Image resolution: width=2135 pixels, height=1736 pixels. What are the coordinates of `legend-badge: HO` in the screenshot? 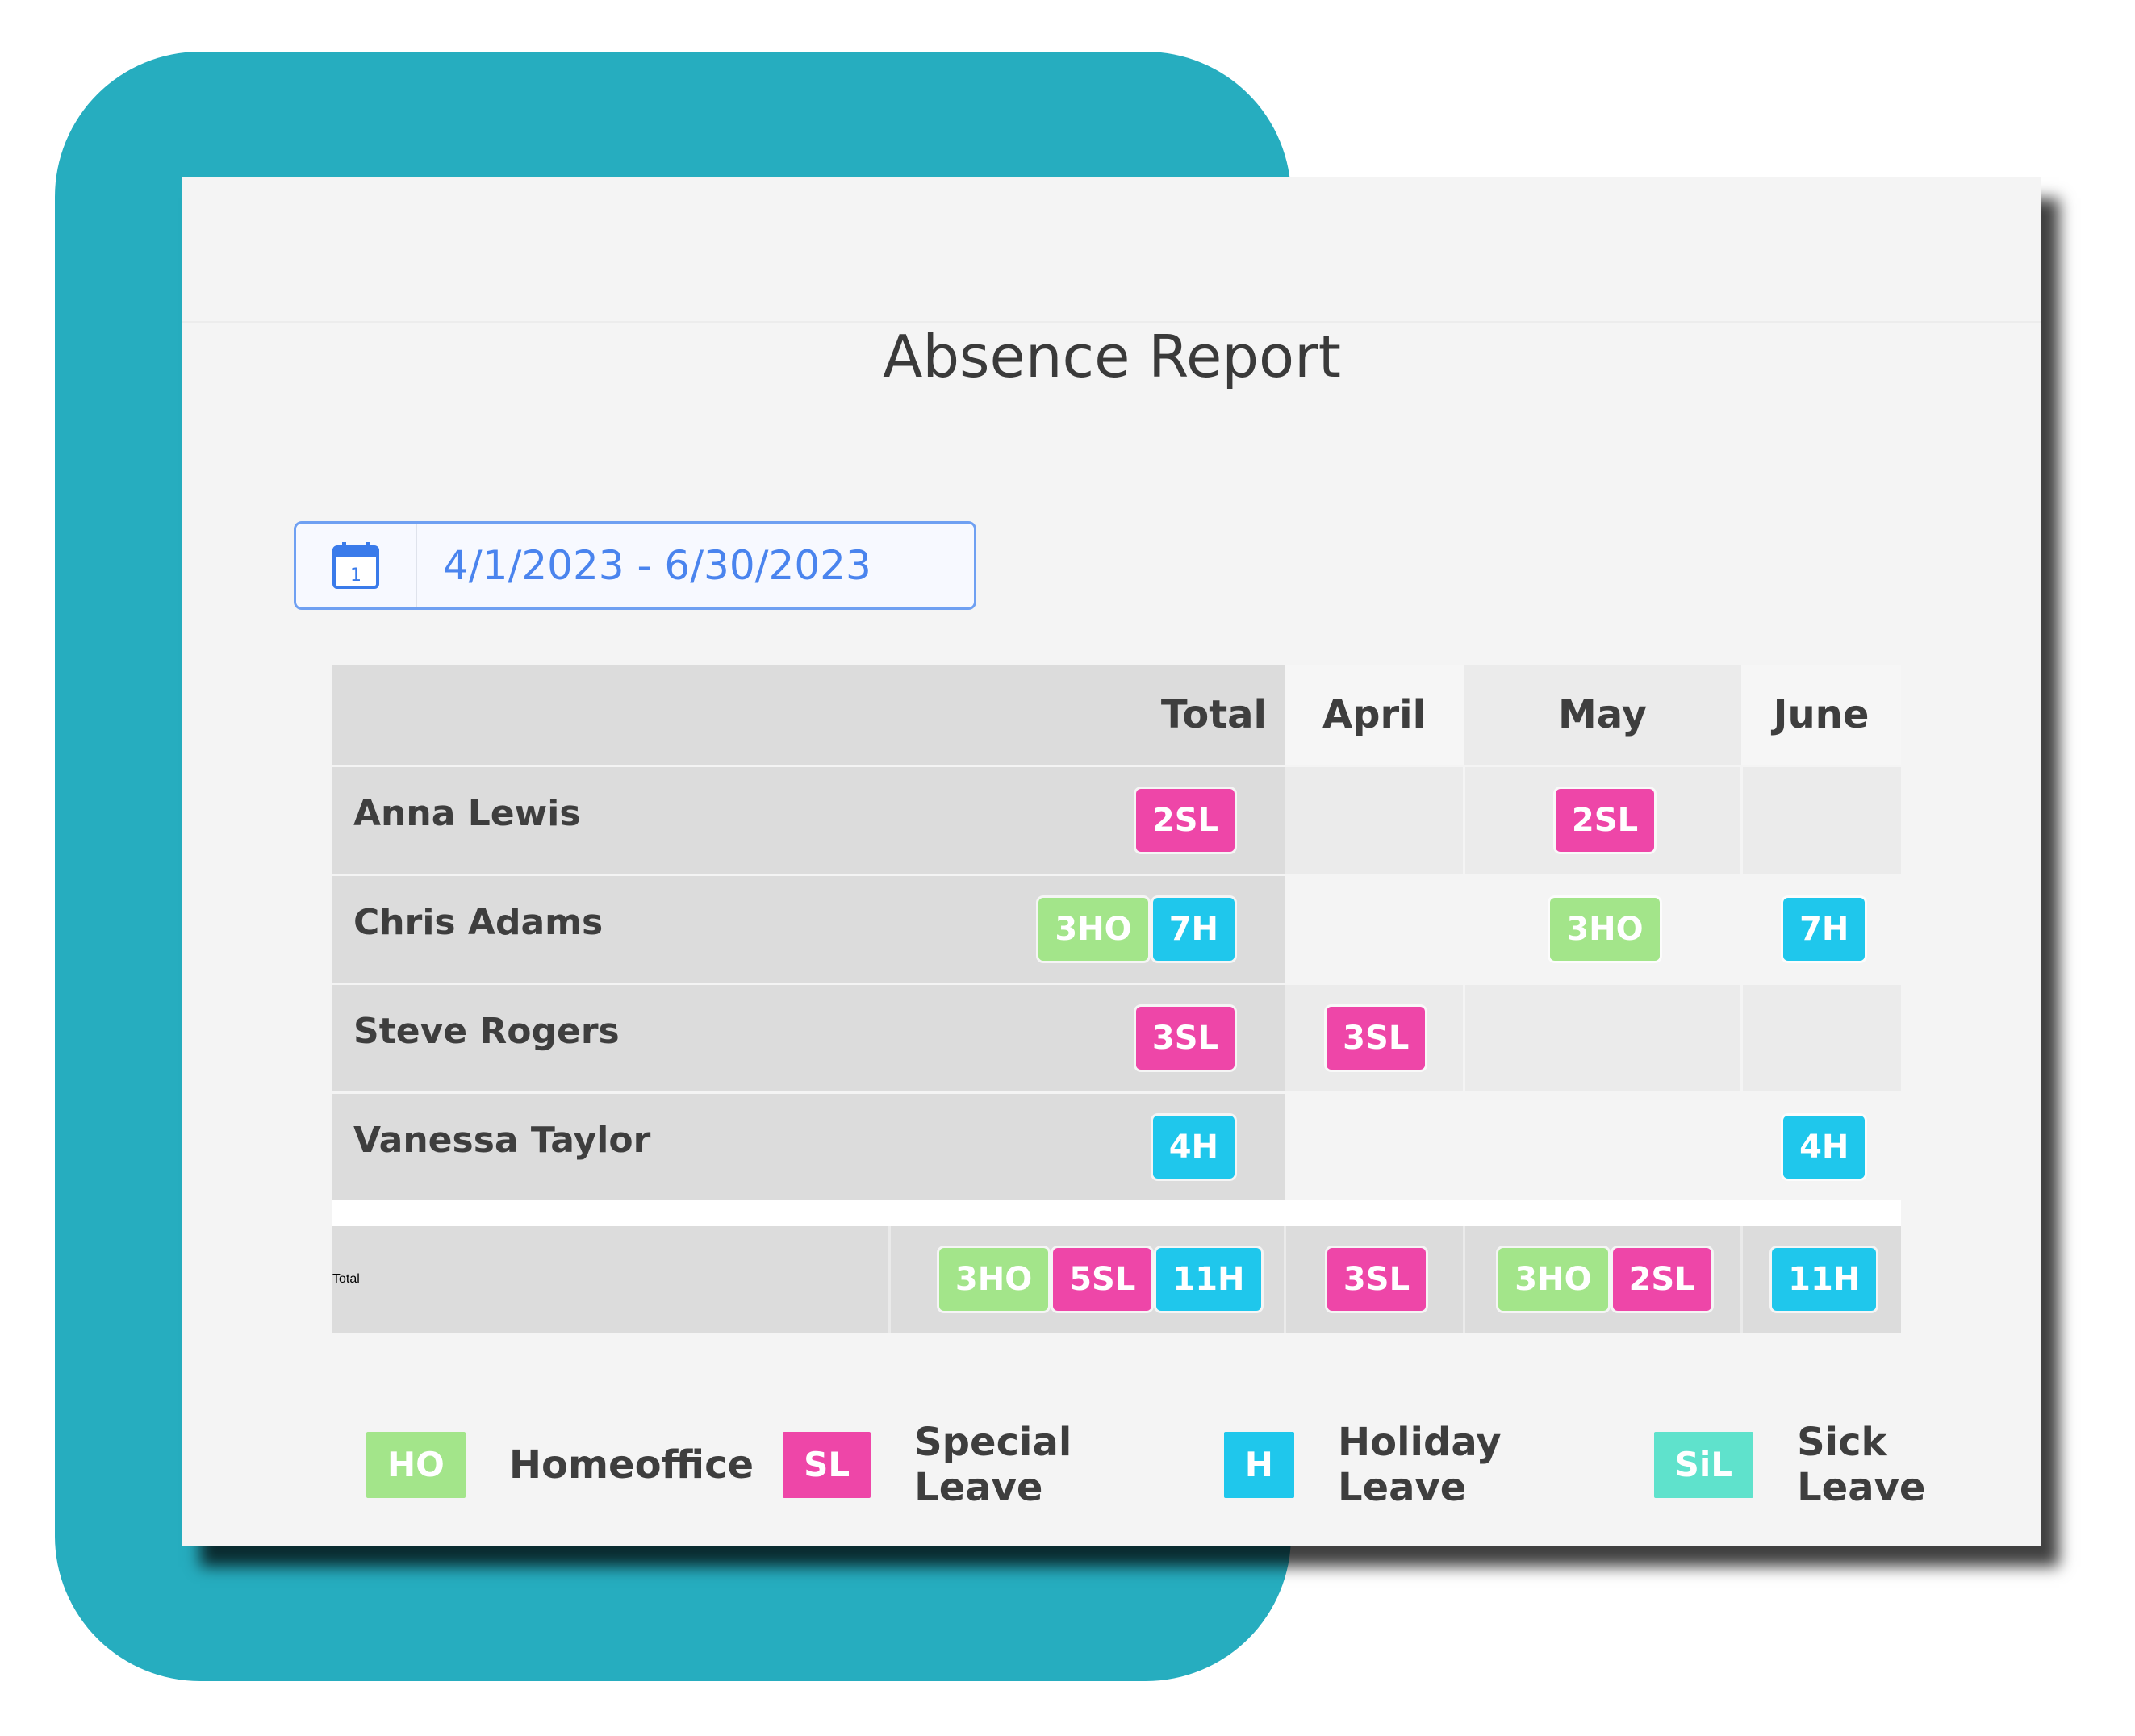 It's located at (416, 1465).